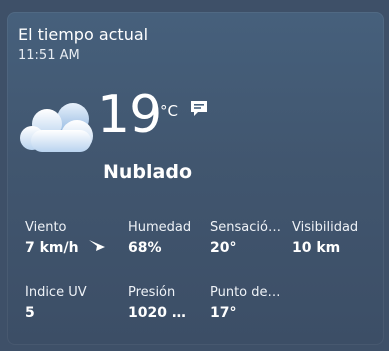 The width and height of the screenshot is (389, 351). Describe the element at coordinates (129, 115) in the screenshot. I see `current-temperature: 19` at that location.